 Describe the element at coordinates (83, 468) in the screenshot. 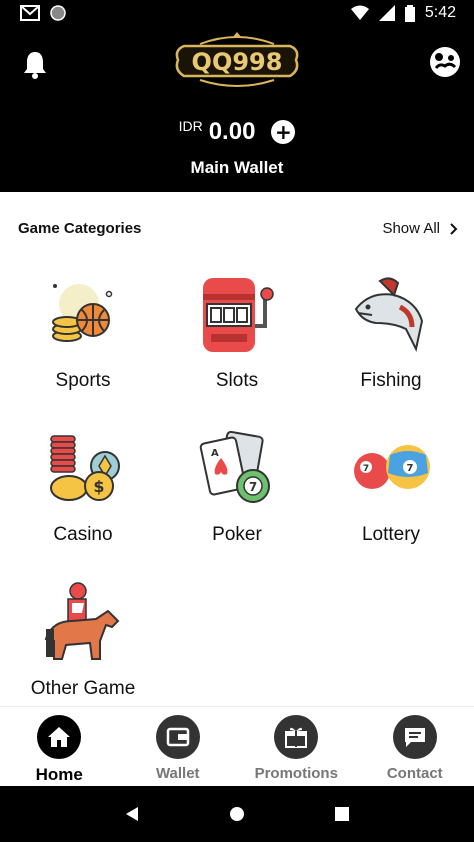

I see `casino-chips-icon: $` at that location.